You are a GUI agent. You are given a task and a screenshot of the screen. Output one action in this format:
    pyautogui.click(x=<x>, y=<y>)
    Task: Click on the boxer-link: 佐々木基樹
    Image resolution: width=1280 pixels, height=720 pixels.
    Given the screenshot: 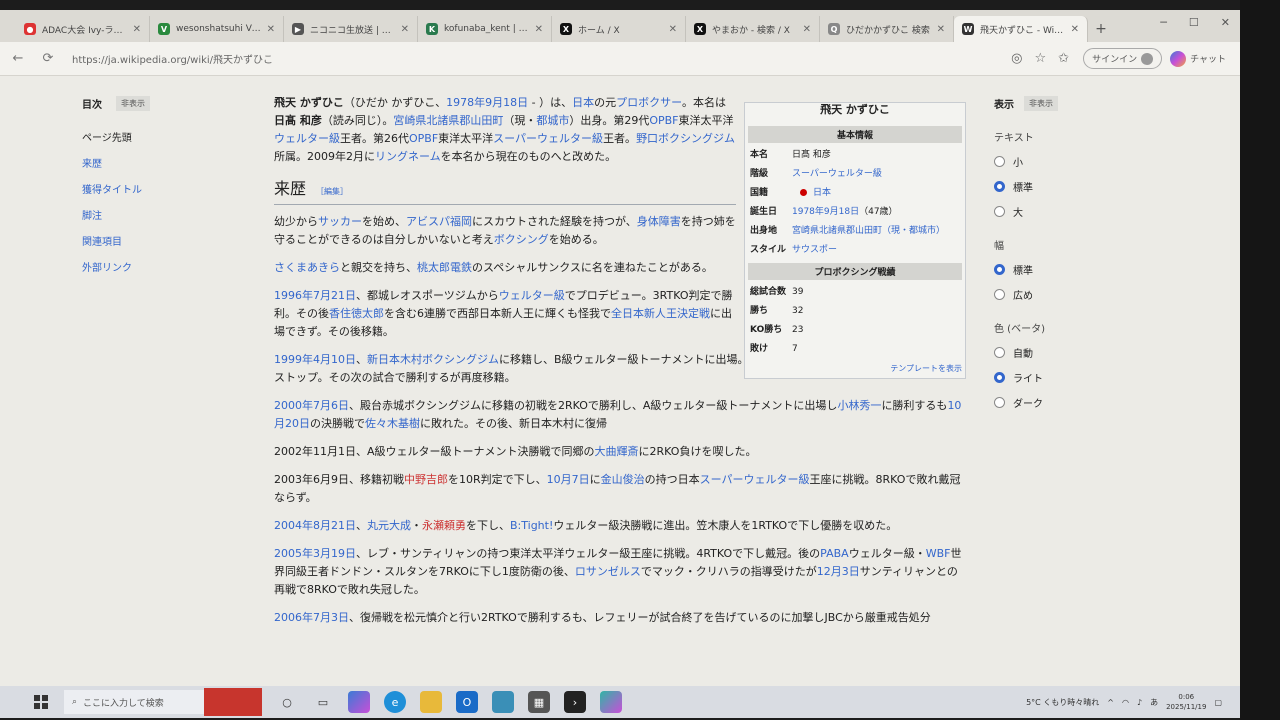 What is the action you would take?
    pyautogui.click(x=392, y=423)
    